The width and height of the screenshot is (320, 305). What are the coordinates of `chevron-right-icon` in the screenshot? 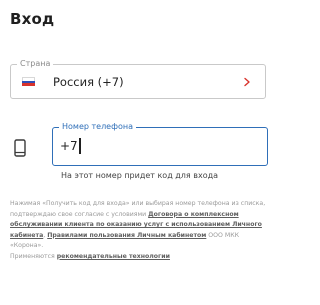 It's located at (247, 82).